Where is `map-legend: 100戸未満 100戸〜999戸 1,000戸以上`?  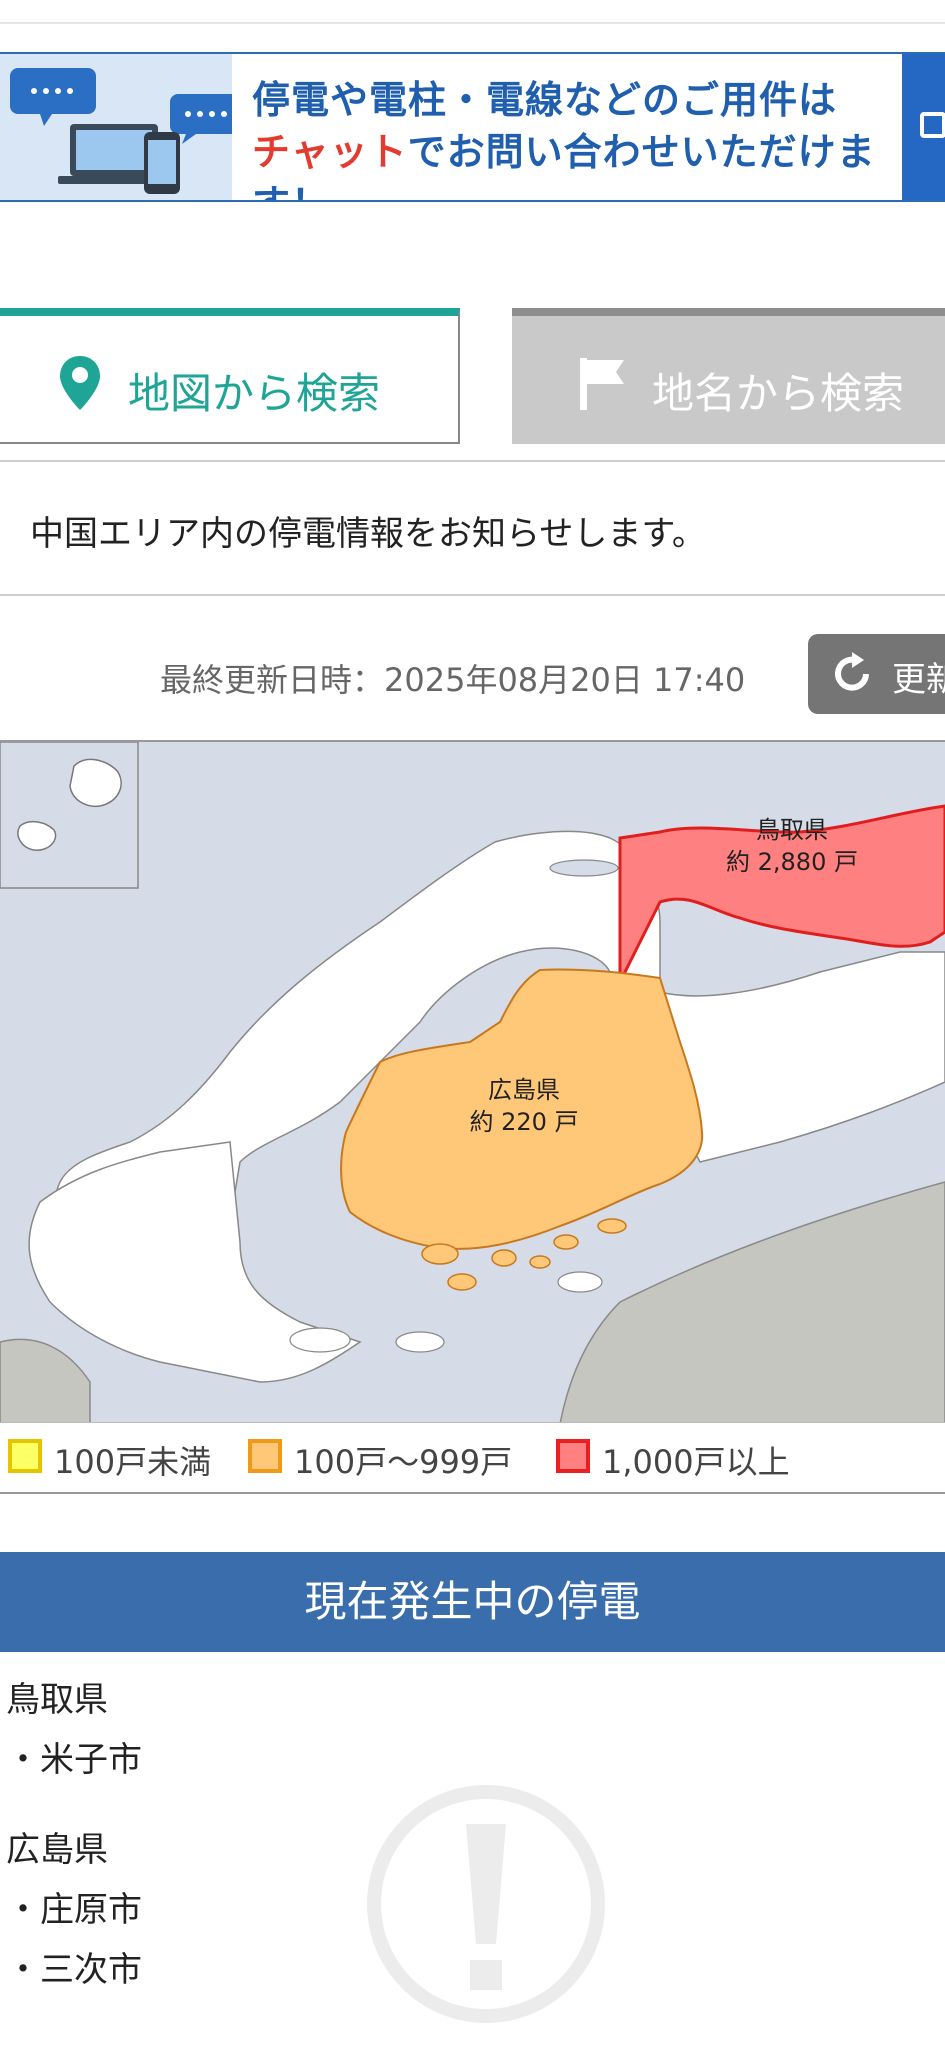
map-legend: 100戸未満 100戸〜999戸 1,000戸以上 is located at coordinates (472, 1458).